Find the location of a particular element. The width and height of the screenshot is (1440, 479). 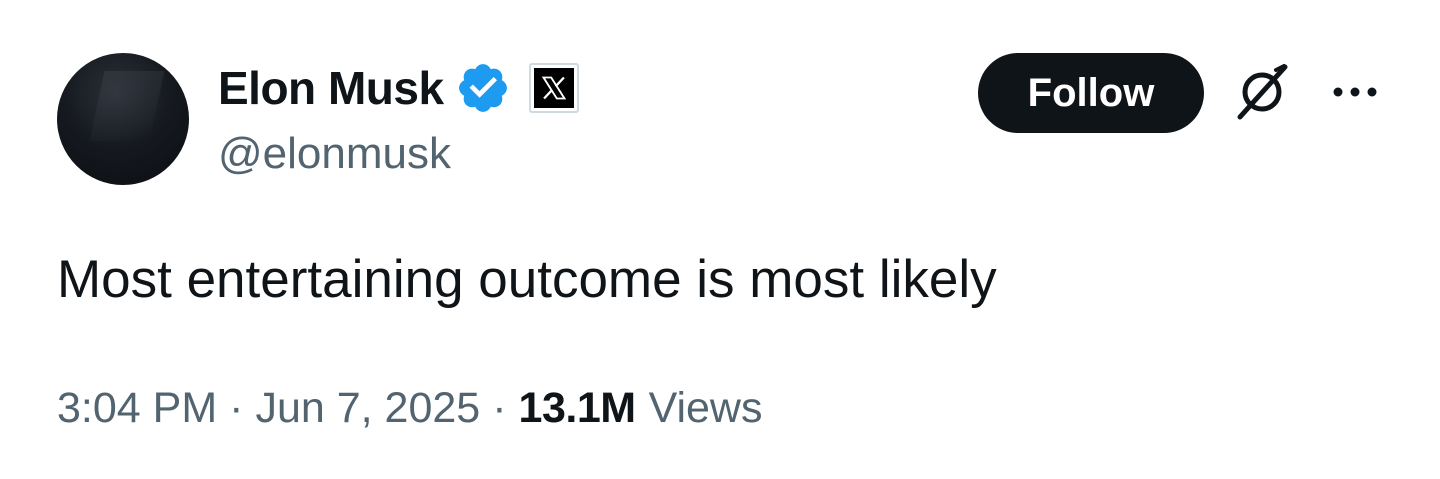

grok-button is located at coordinates (1263, 93).